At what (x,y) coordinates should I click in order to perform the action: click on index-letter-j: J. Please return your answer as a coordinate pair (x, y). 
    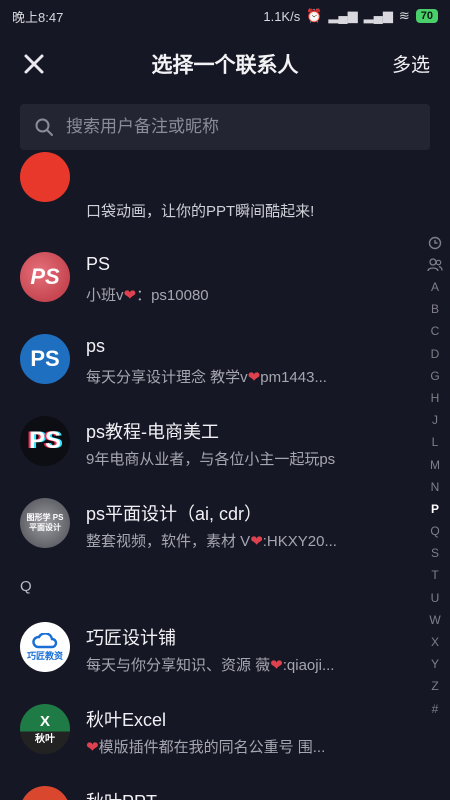
    Looking at the image, I should click on (435, 420).